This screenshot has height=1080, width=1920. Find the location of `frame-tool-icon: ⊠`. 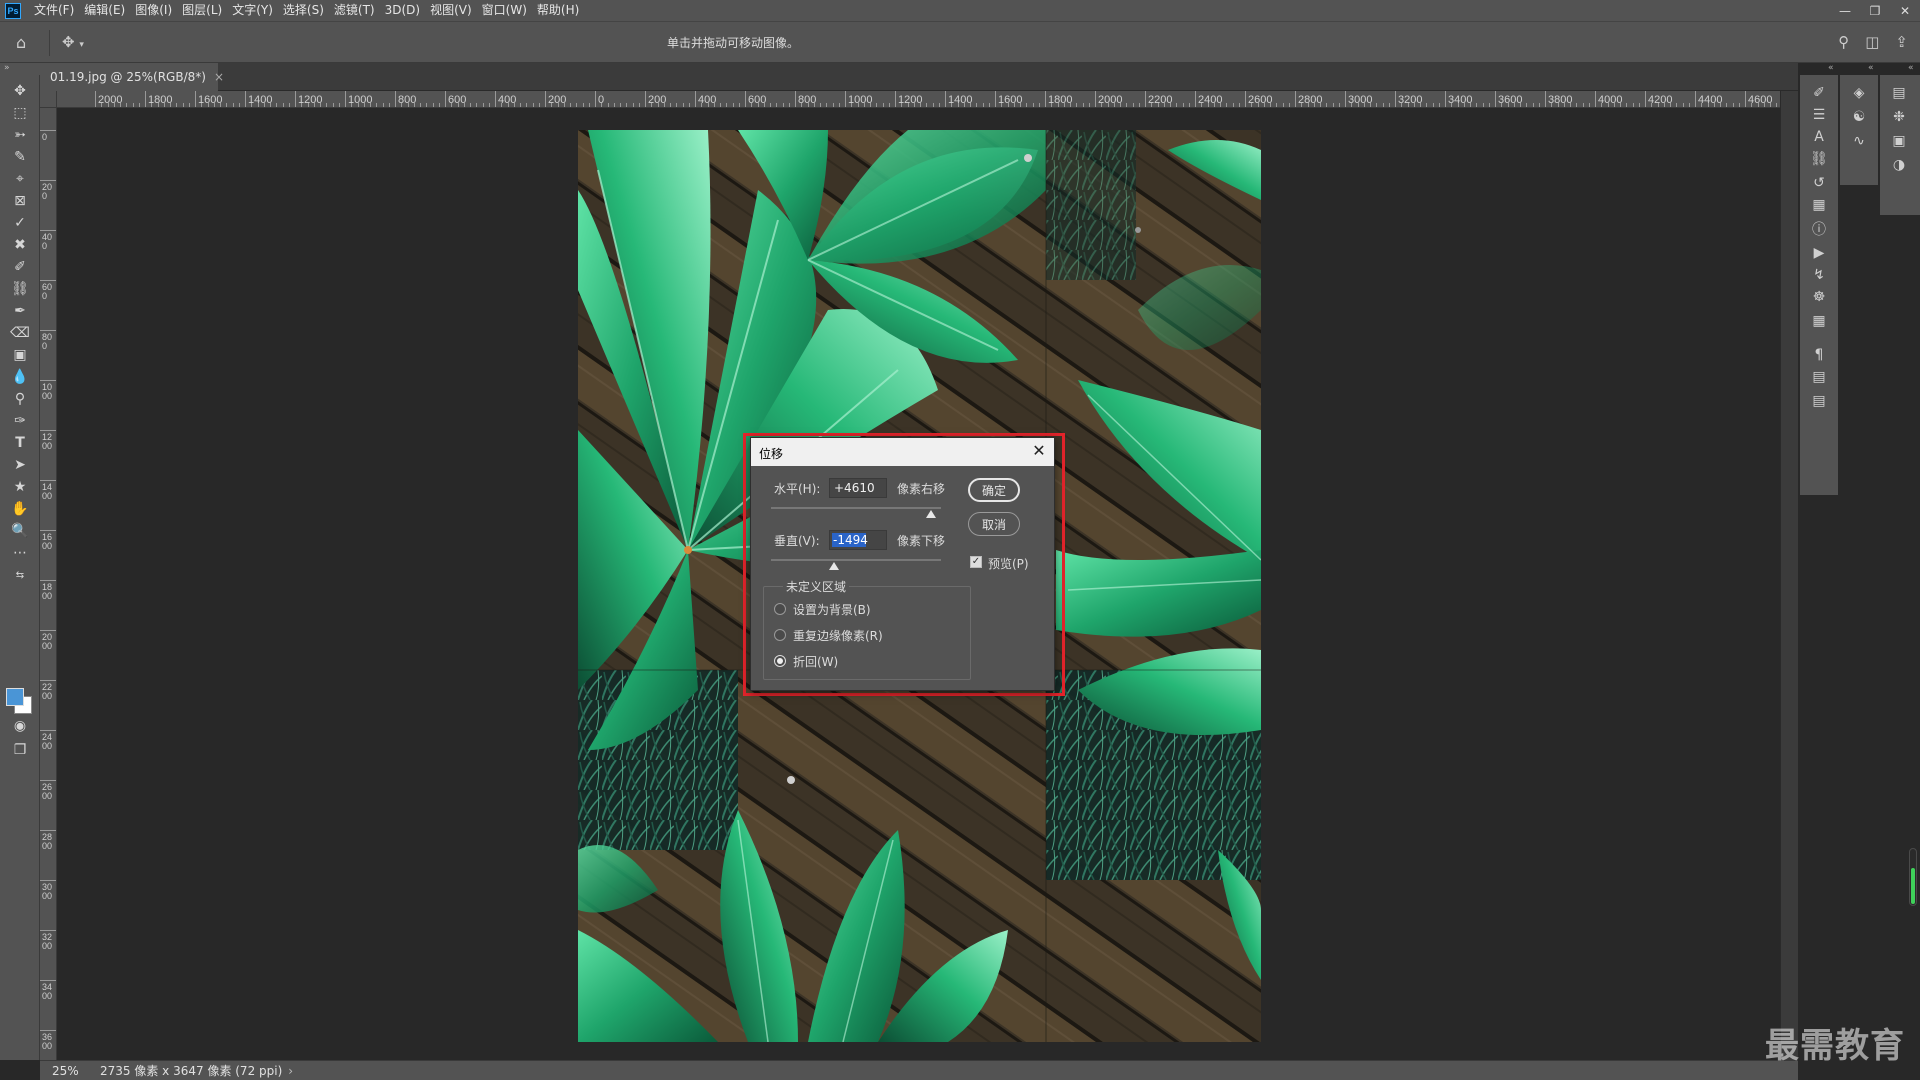

frame-tool-icon: ⊠ is located at coordinates (20, 201).